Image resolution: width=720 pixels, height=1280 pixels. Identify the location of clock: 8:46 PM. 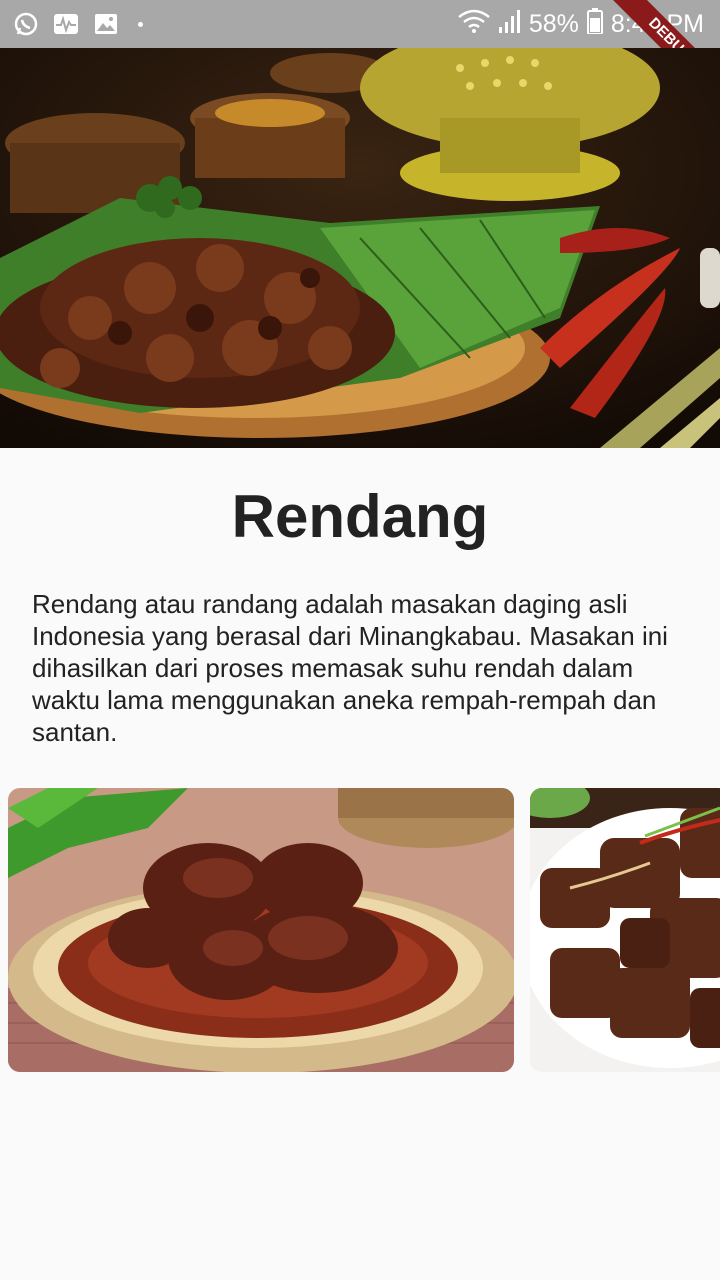
(657, 23).